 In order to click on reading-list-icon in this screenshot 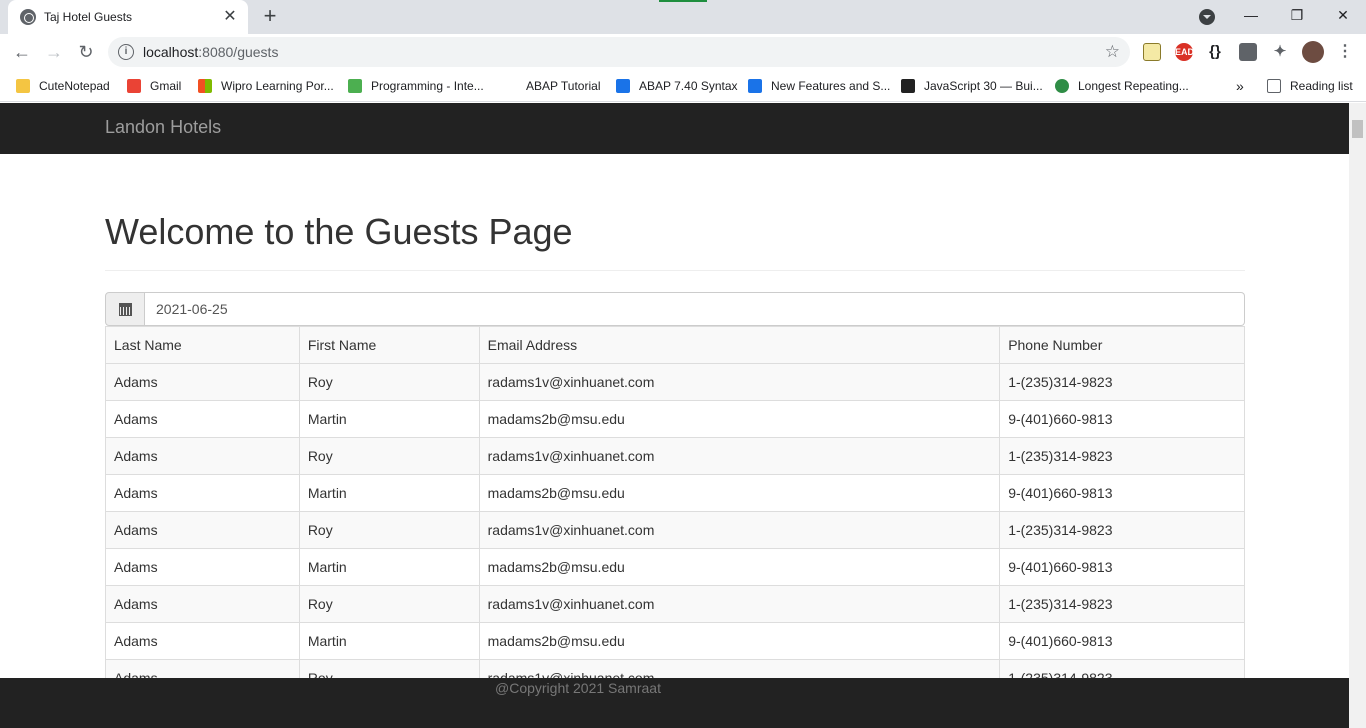, I will do `click(1274, 86)`.